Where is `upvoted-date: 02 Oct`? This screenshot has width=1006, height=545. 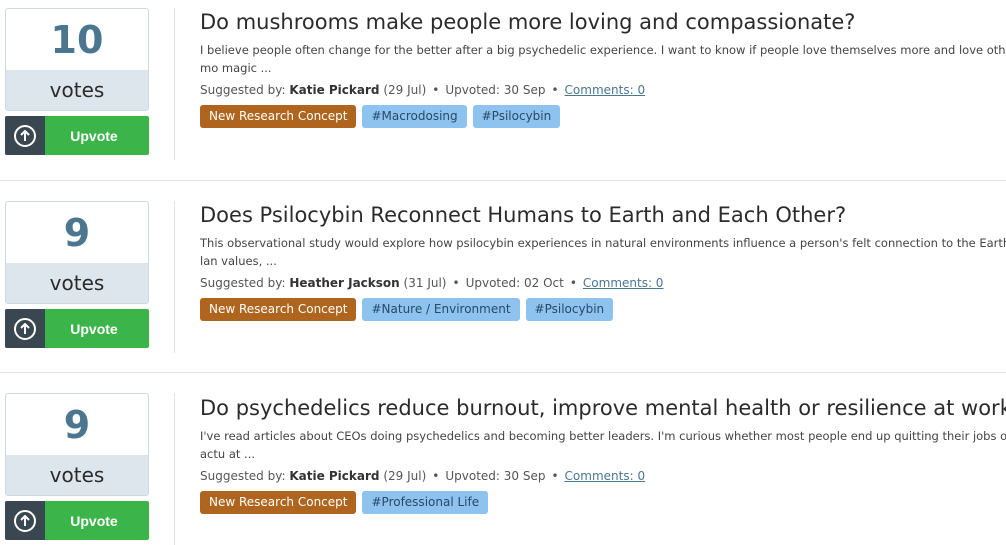 upvoted-date: 02 Oct is located at coordinates (543, 283).